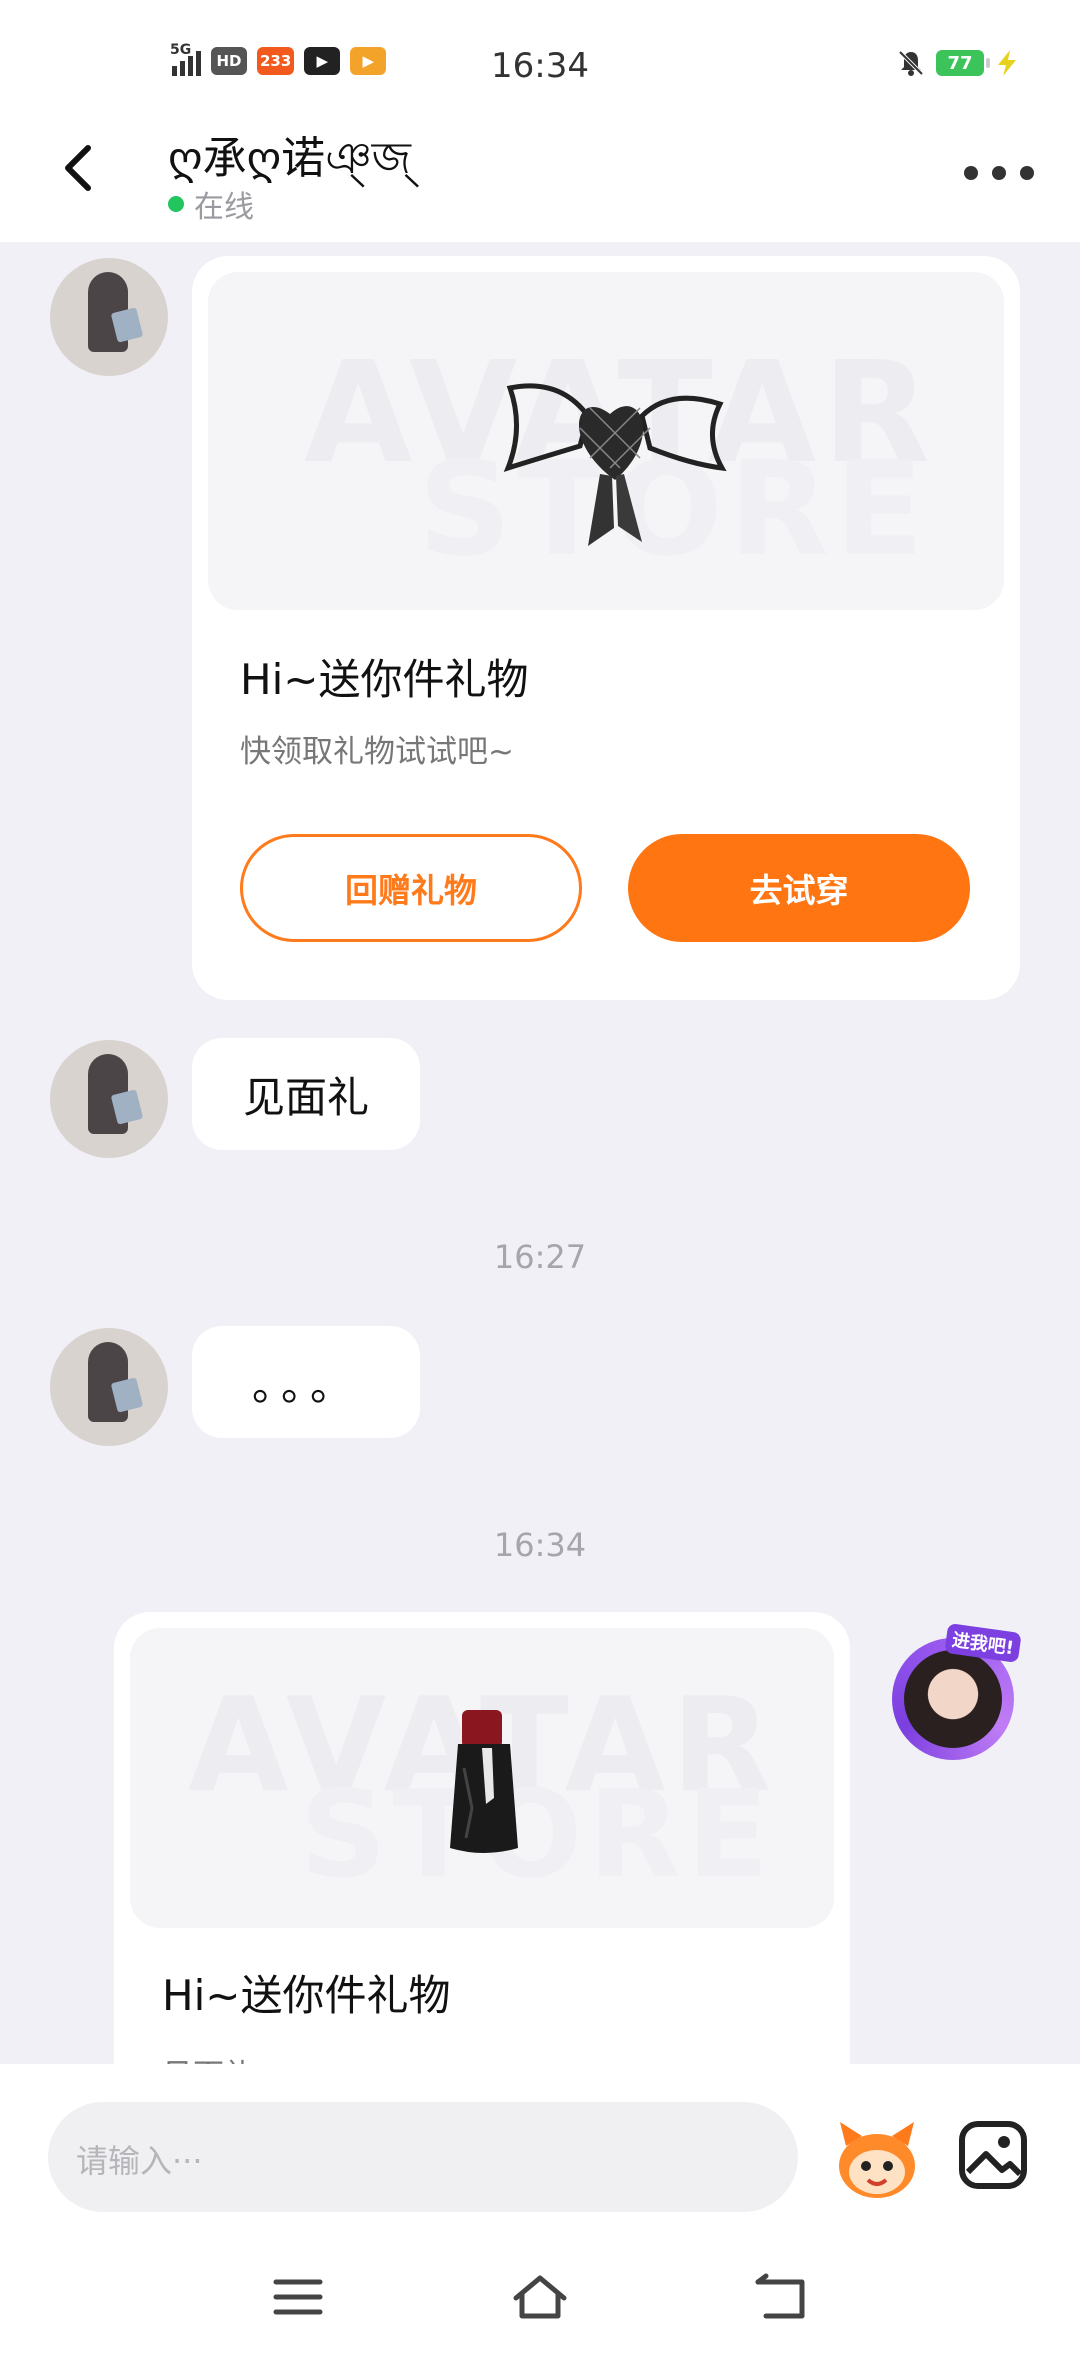 The height and width of the screenshot is (2376, 1080). I want to click on try-on-button: 去试穿, so click(799, 888).